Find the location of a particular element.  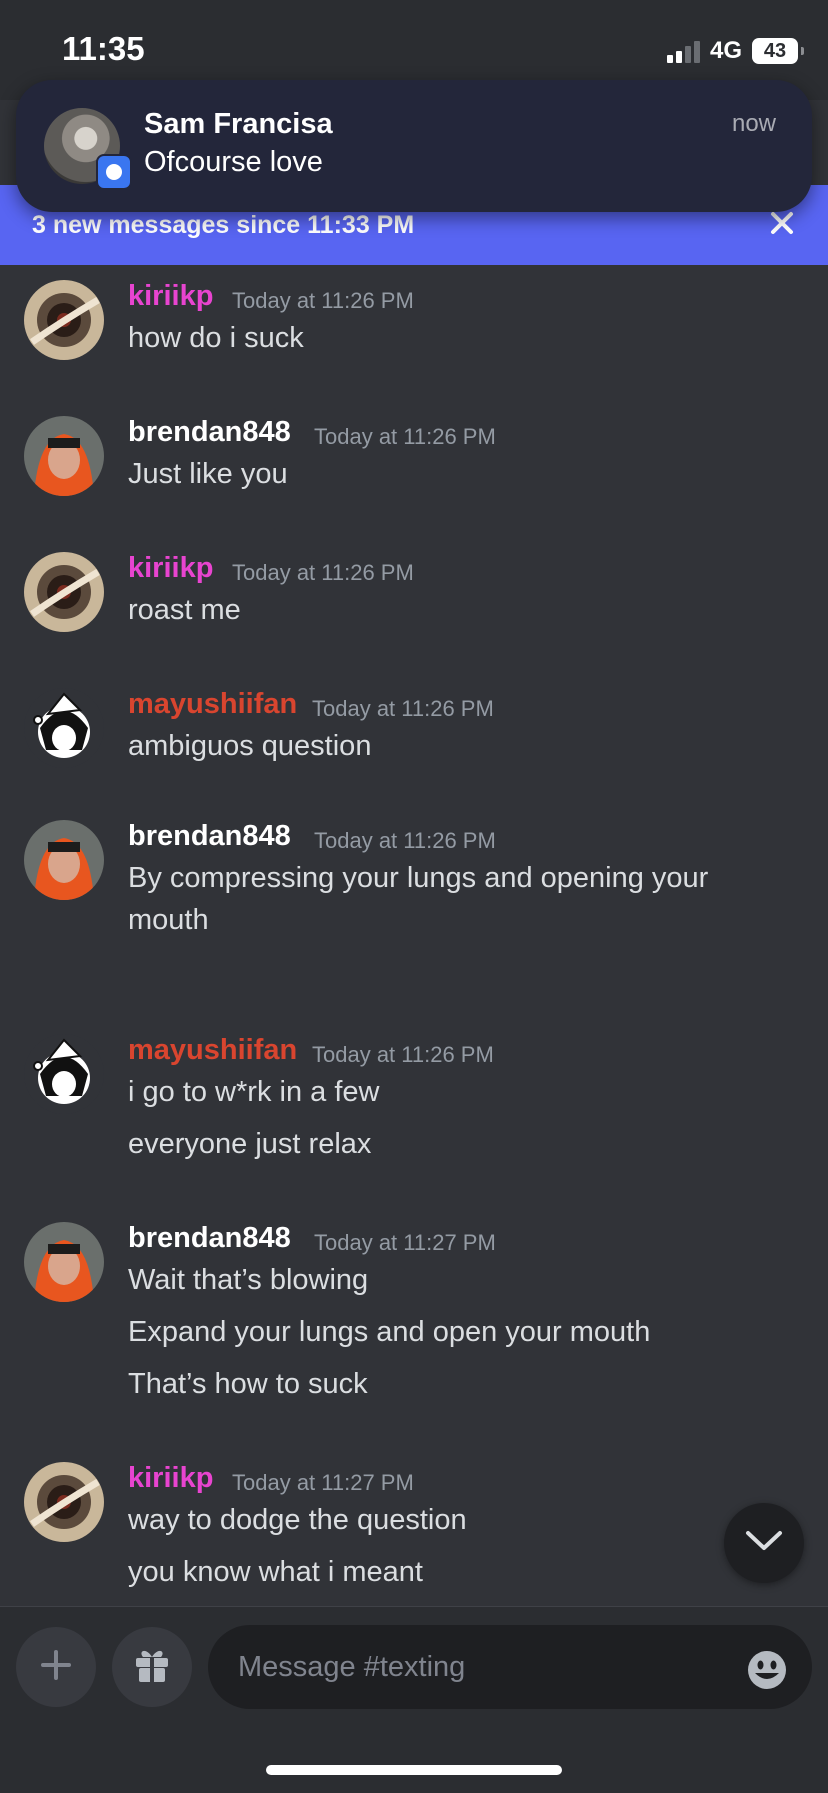

plus-icon is located at coordinates (56, 1667).